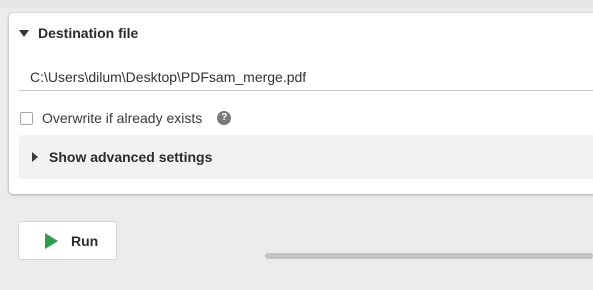 The image size is (593, 290). What do you see at coordinates (24, 33) in the screenshot?
I see `collapse-triangle-icon` at bounding box center [24, 33].